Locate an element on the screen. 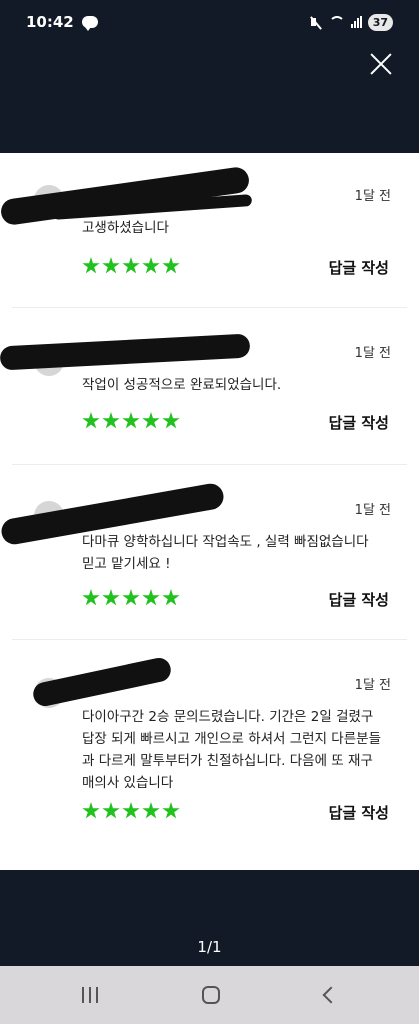  close-button is located at coordinates (381, 64).